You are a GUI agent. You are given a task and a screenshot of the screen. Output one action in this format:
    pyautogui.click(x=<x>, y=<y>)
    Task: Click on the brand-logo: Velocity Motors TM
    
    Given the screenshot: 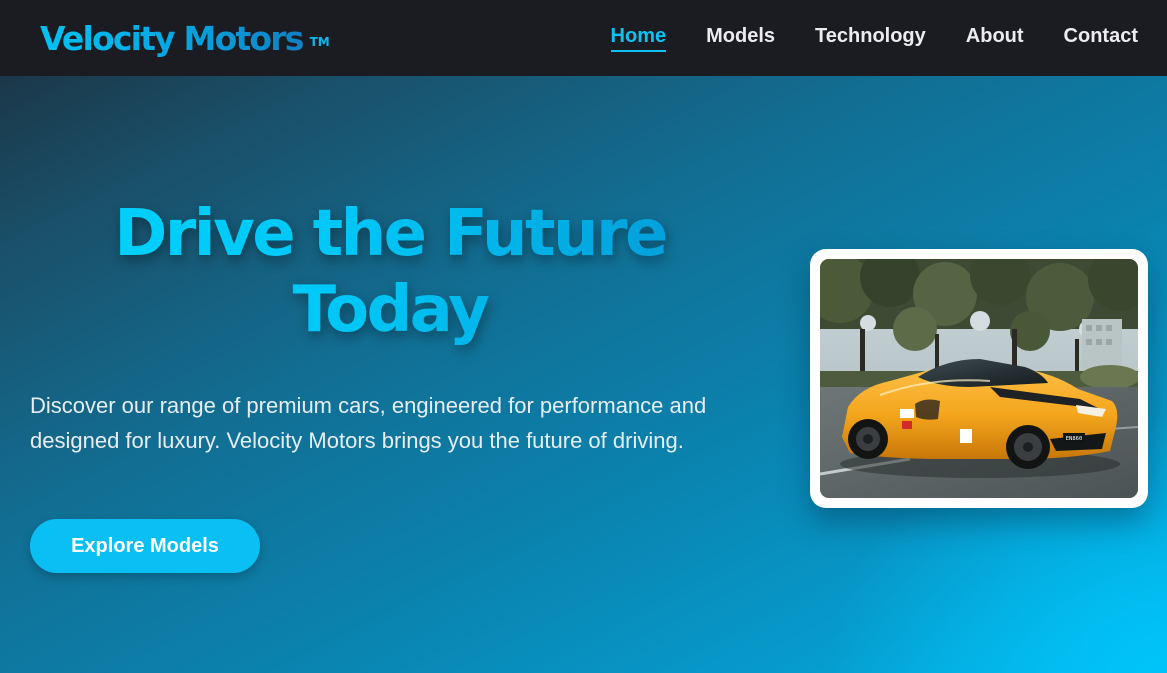 What is the action you would take?
    pyautogui.click(x=185, y=38)
    